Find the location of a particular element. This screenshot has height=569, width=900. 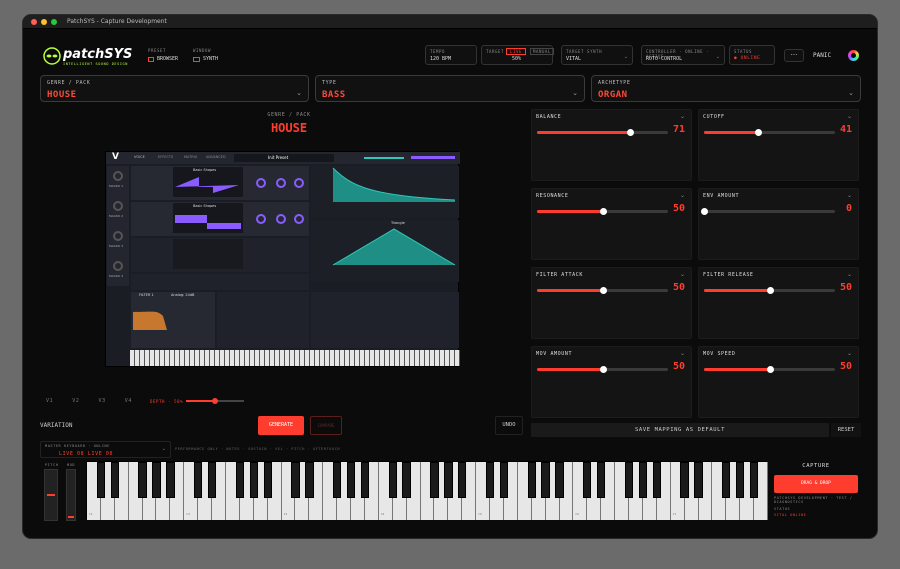

vital-tab-voice: VOICE is located at coordinates (139, 157).